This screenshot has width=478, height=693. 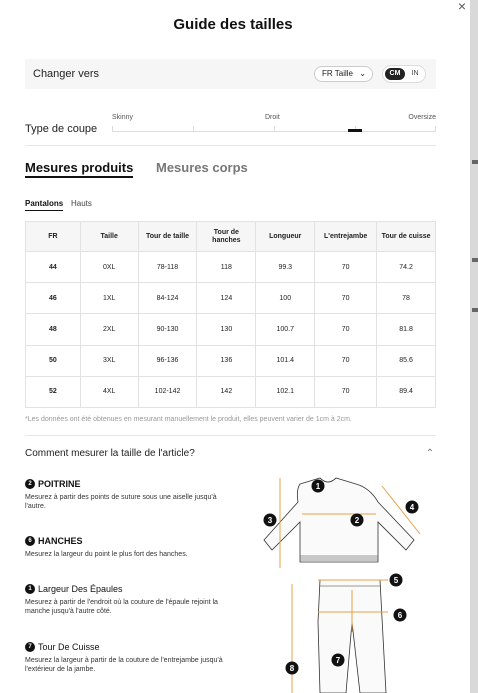 I want to click on fit-scale: Skinny Droit Oversize, so click(x=274, y=125).